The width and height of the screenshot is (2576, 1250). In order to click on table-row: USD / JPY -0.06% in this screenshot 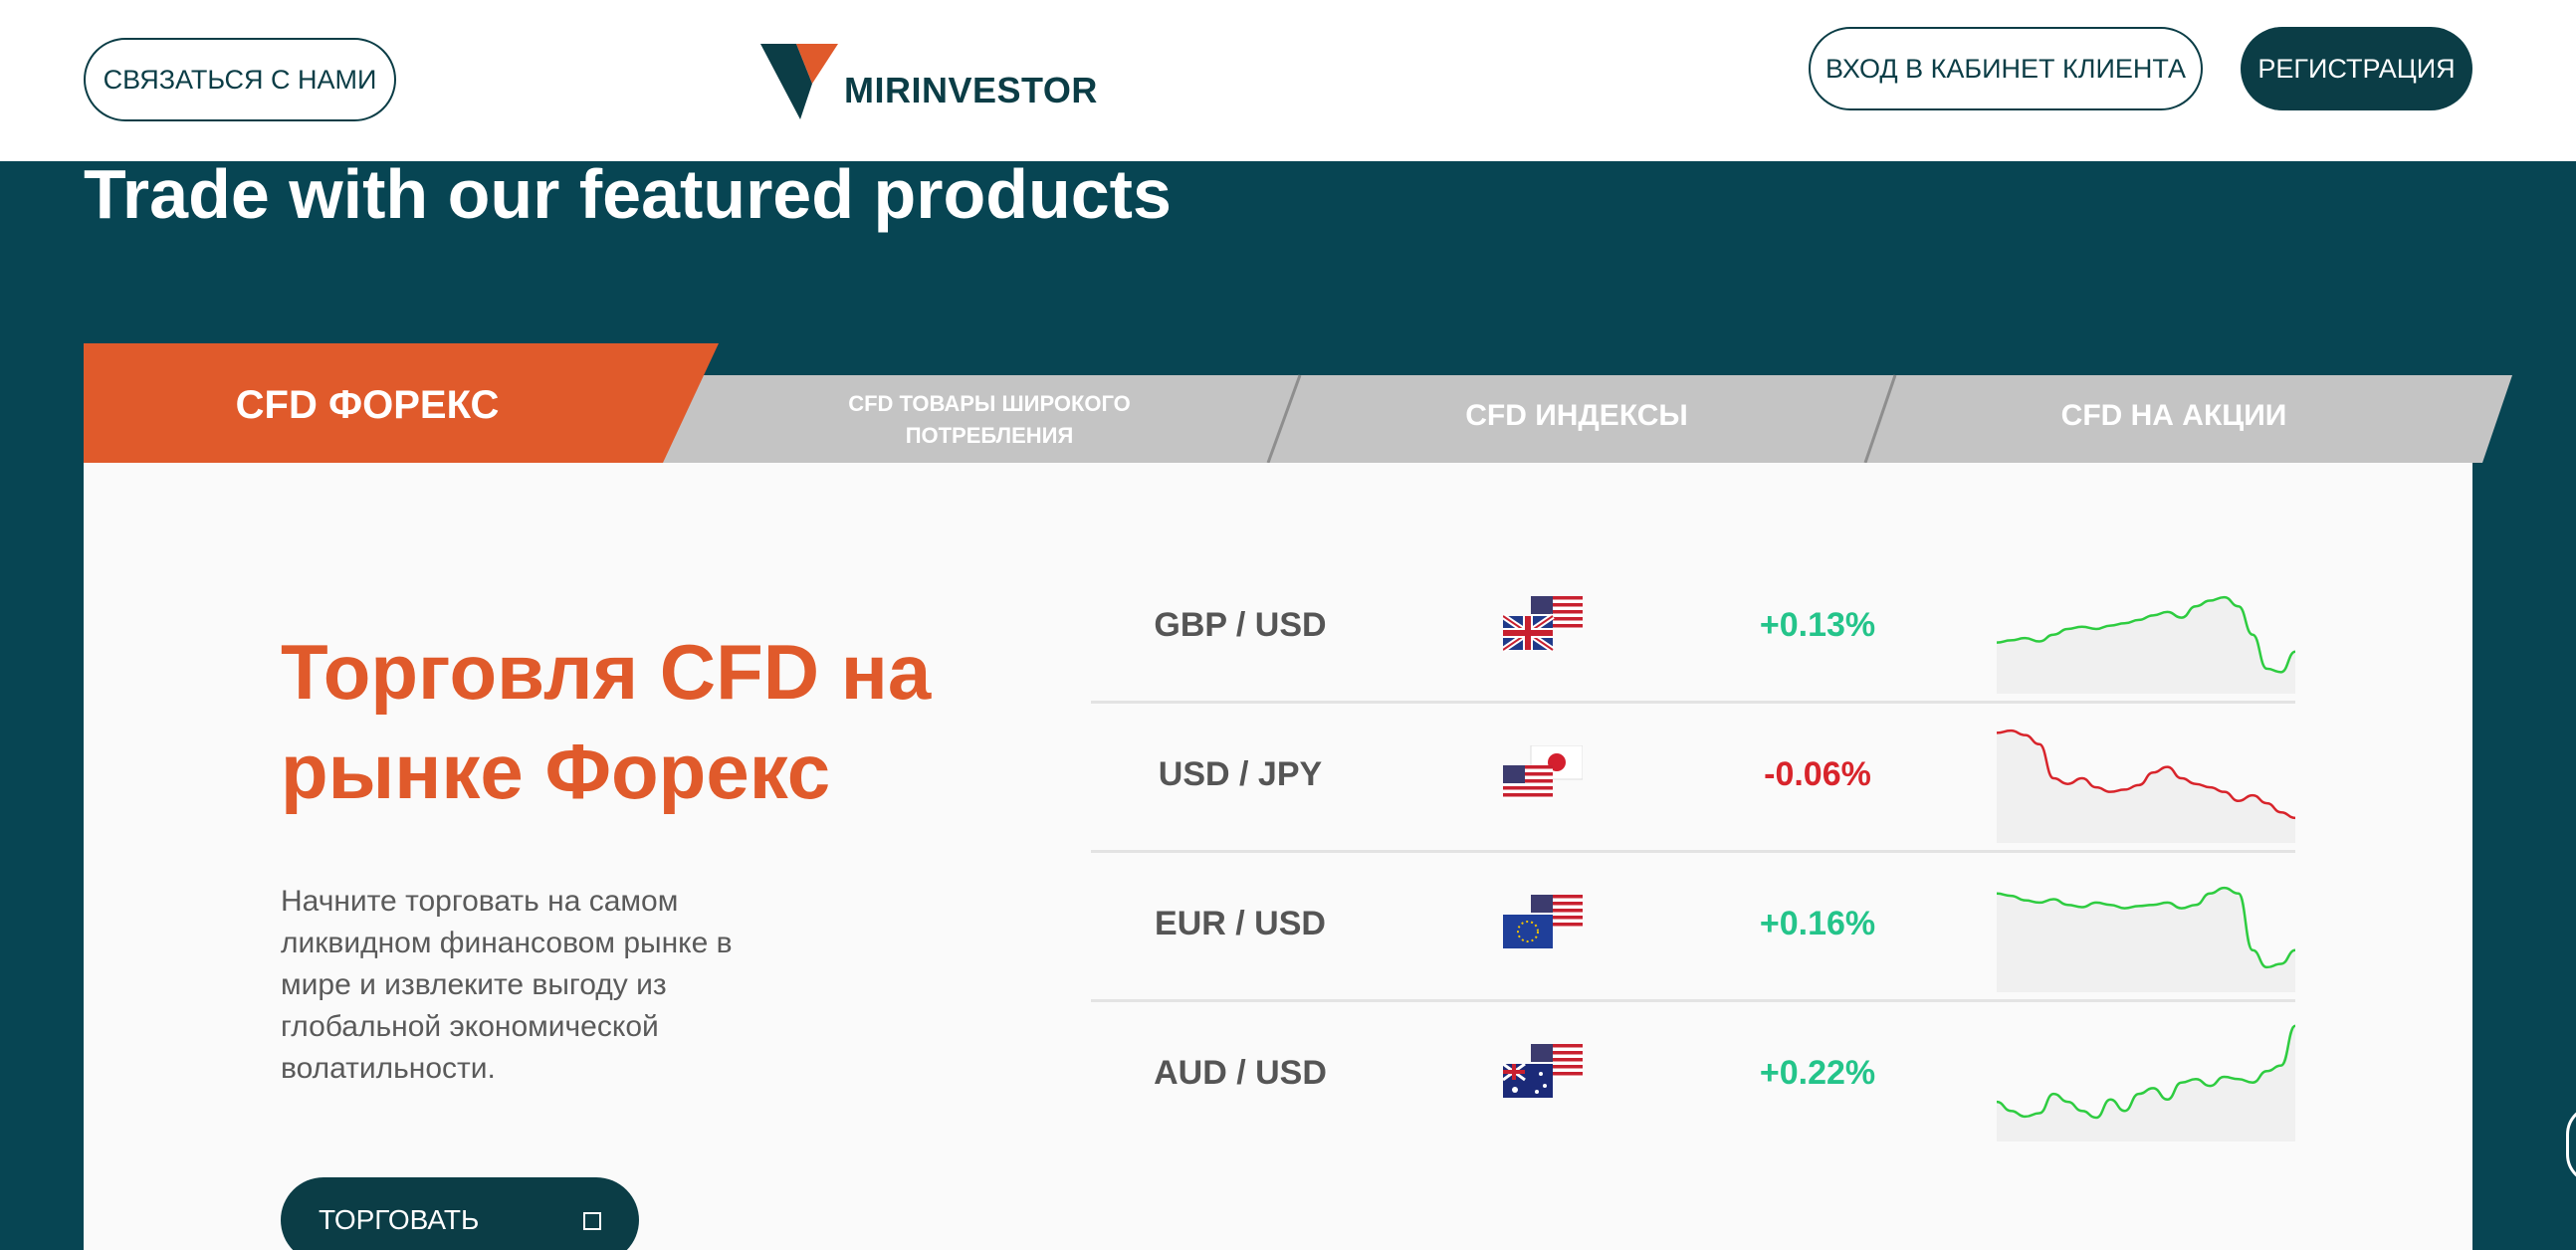, I will do `click(1693, 778)`.